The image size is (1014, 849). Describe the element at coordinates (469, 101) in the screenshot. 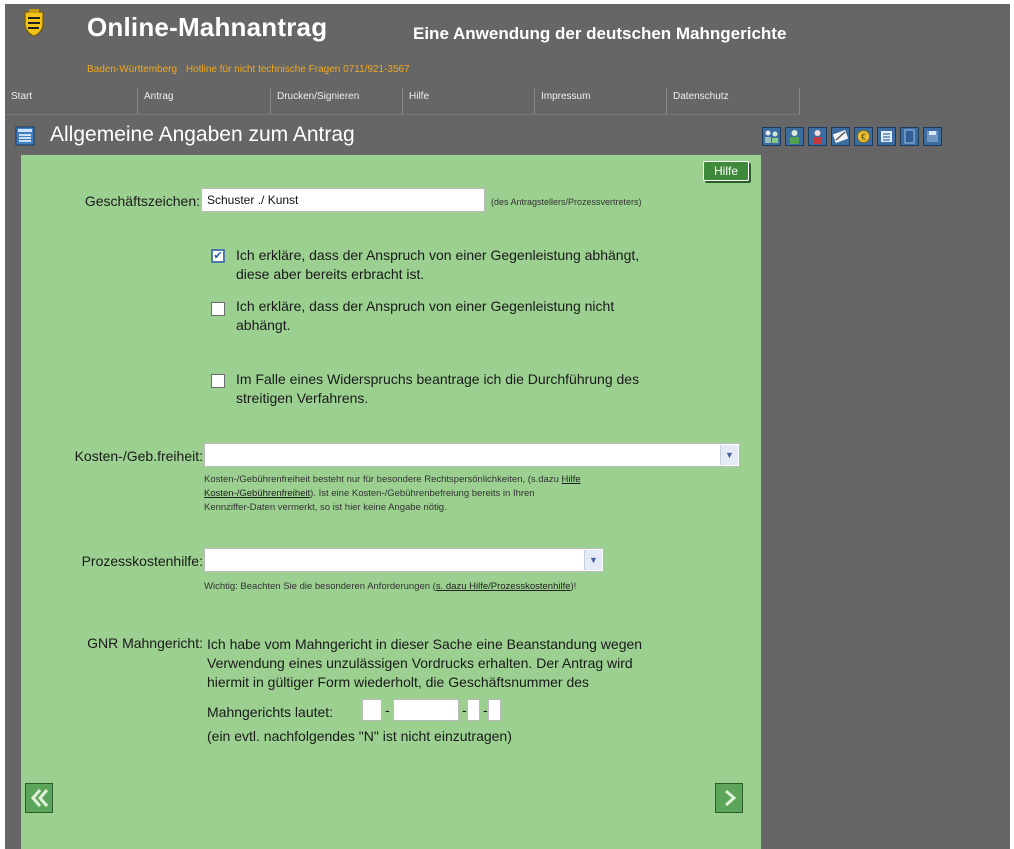

I see `nav-item-hilfe: Hilfe` at that location.